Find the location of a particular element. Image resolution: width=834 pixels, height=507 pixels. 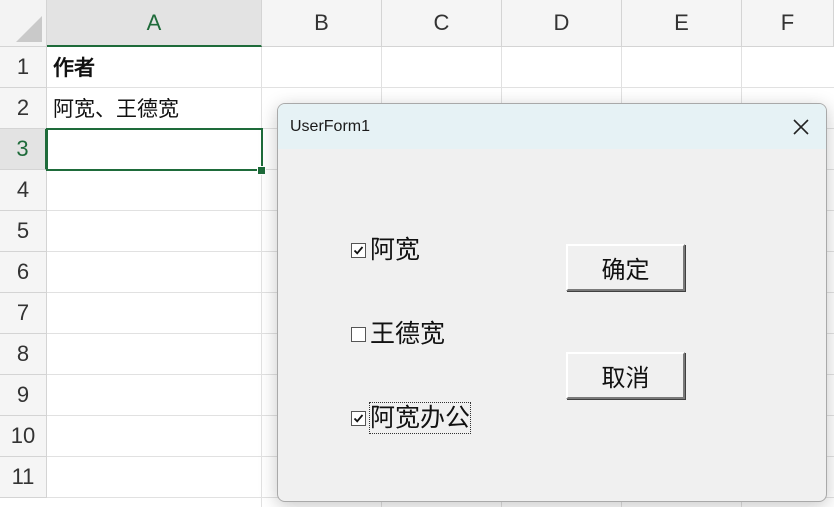

select-all-corner is located at coordinates (23, 23).